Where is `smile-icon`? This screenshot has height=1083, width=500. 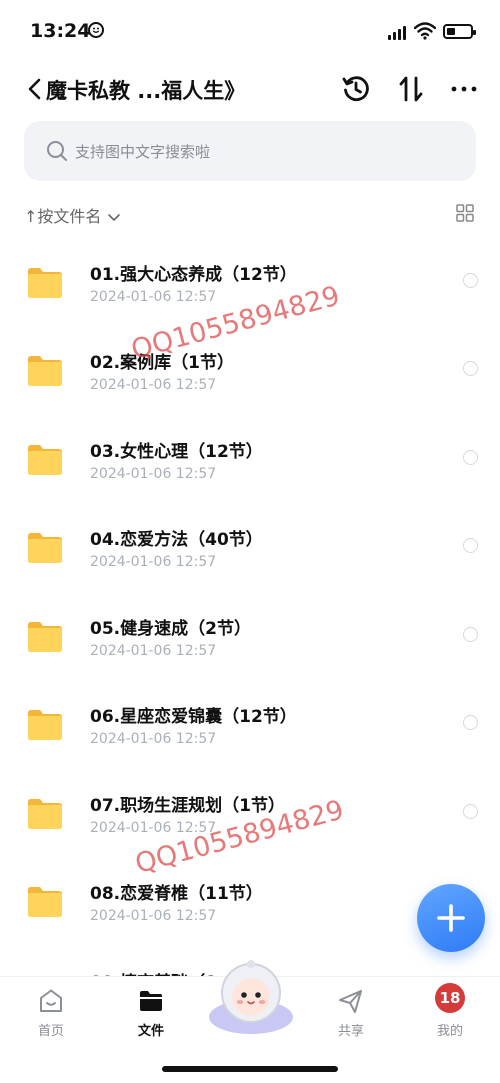 smile-icon is located at coordinates (96, 30).